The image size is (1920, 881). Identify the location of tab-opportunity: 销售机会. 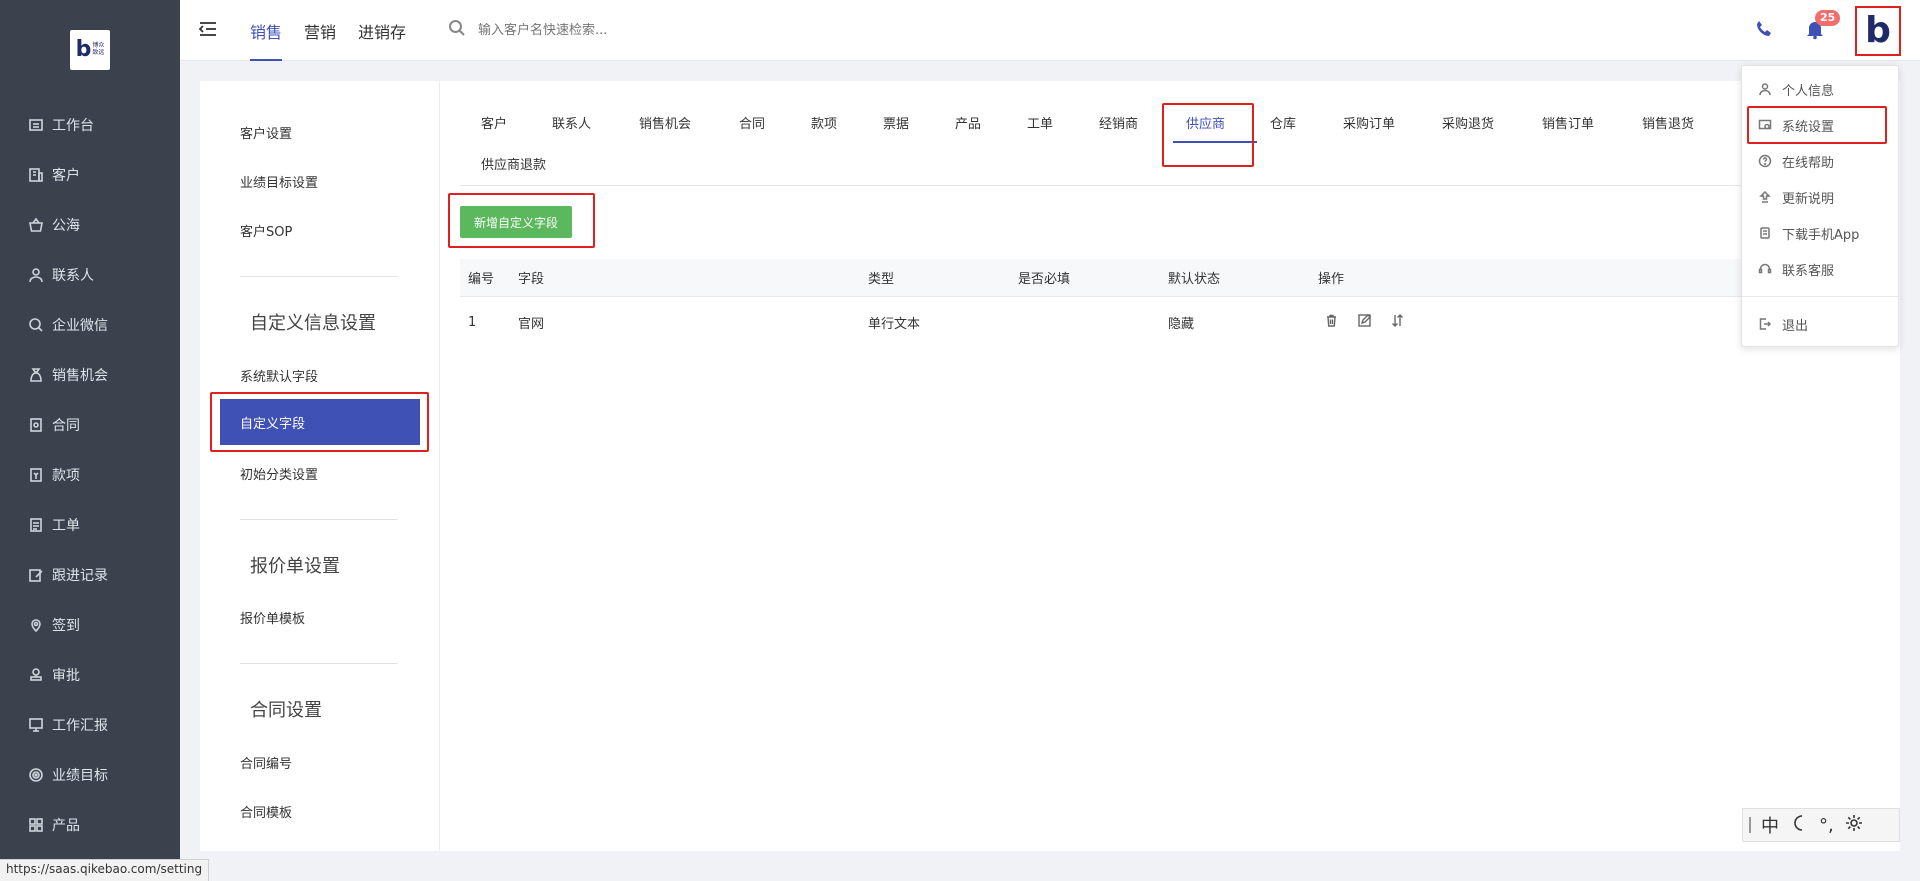
(665, 122).